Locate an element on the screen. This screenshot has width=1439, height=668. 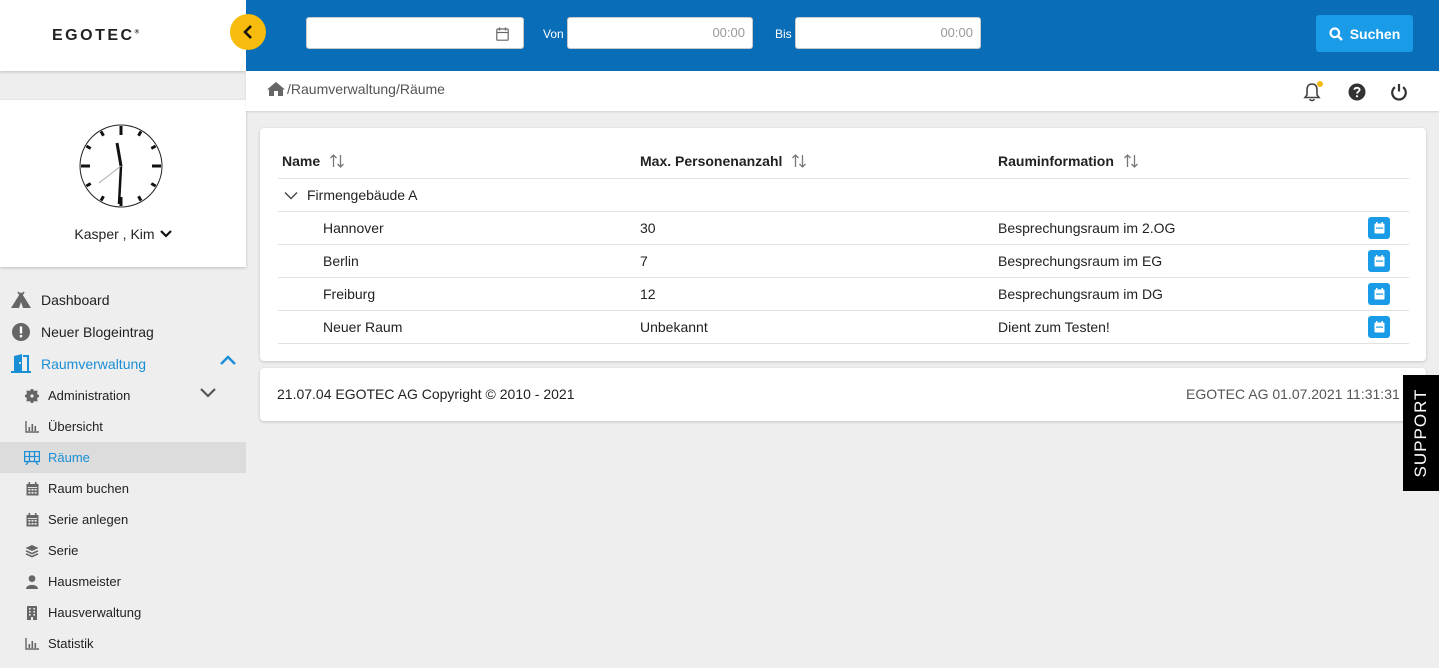
von-time-input: 00:00 is located at coordinates (660, 33).